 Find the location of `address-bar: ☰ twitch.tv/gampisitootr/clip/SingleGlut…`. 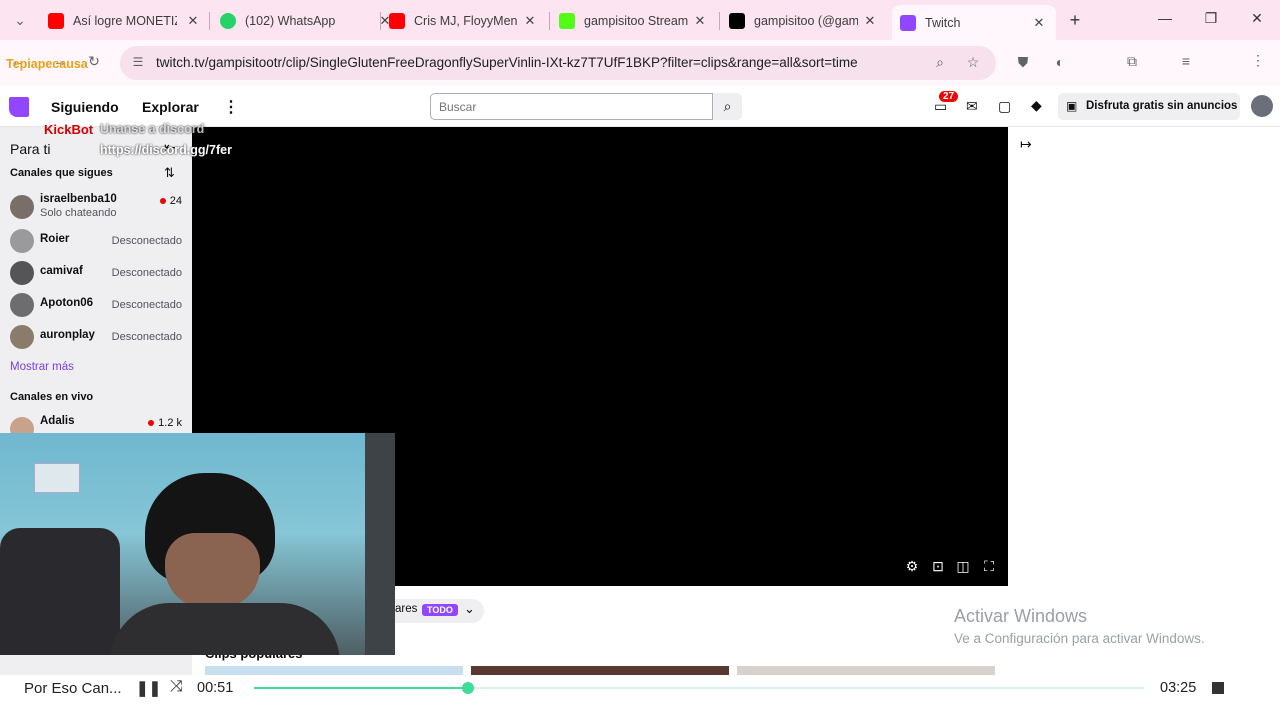

address-bar: ☰ twitch.tv/gampisitootr/clip/SingleGlut… is located at coordinates (558, 63).